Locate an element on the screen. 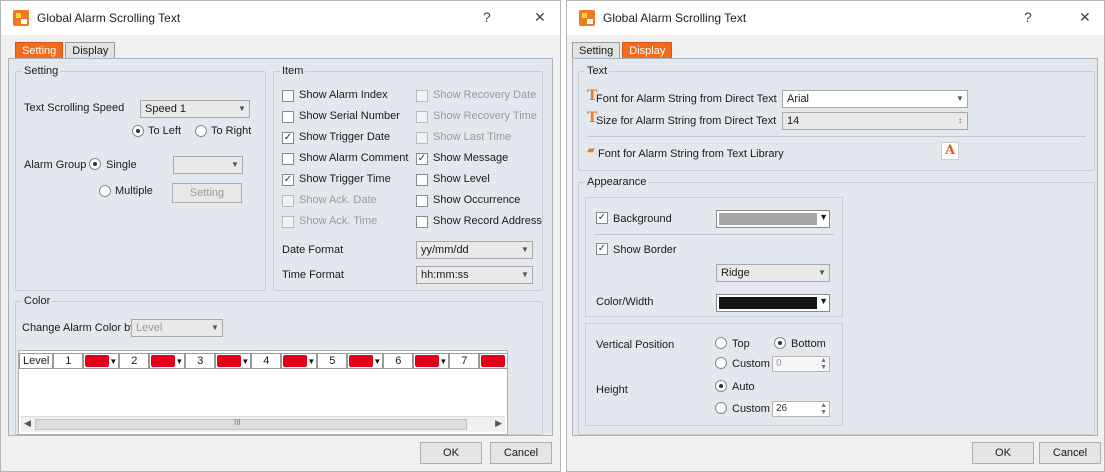  background-checkbox: ✓ is located at coordinates (602, 218).